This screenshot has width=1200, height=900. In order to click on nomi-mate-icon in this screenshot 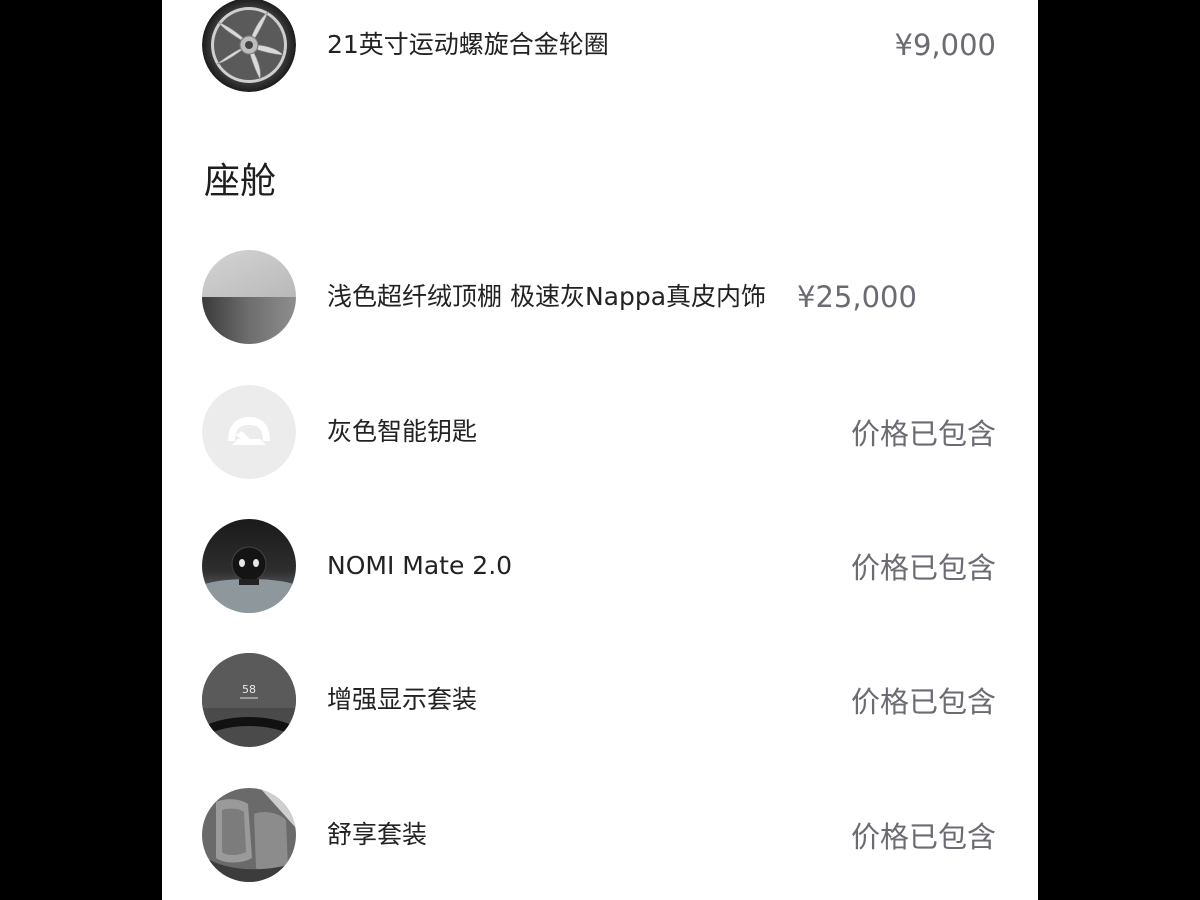, I will do `click(249, 566)`.